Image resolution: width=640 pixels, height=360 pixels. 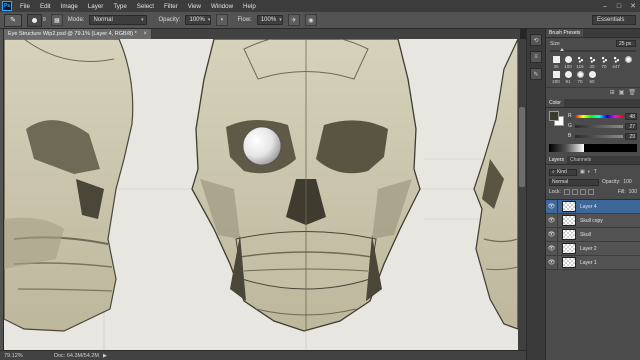 I want to click on brush-preset-picker, so click(x=34, y=20).